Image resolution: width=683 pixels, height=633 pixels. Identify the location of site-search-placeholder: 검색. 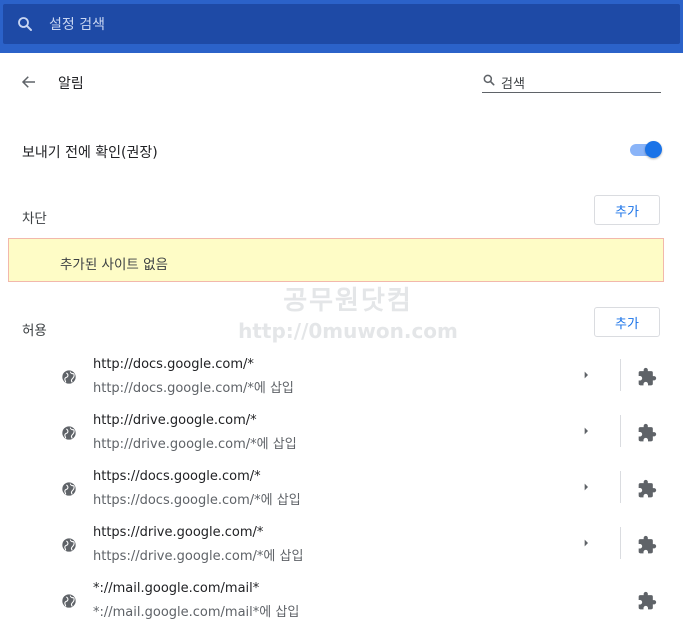
(513, 84).